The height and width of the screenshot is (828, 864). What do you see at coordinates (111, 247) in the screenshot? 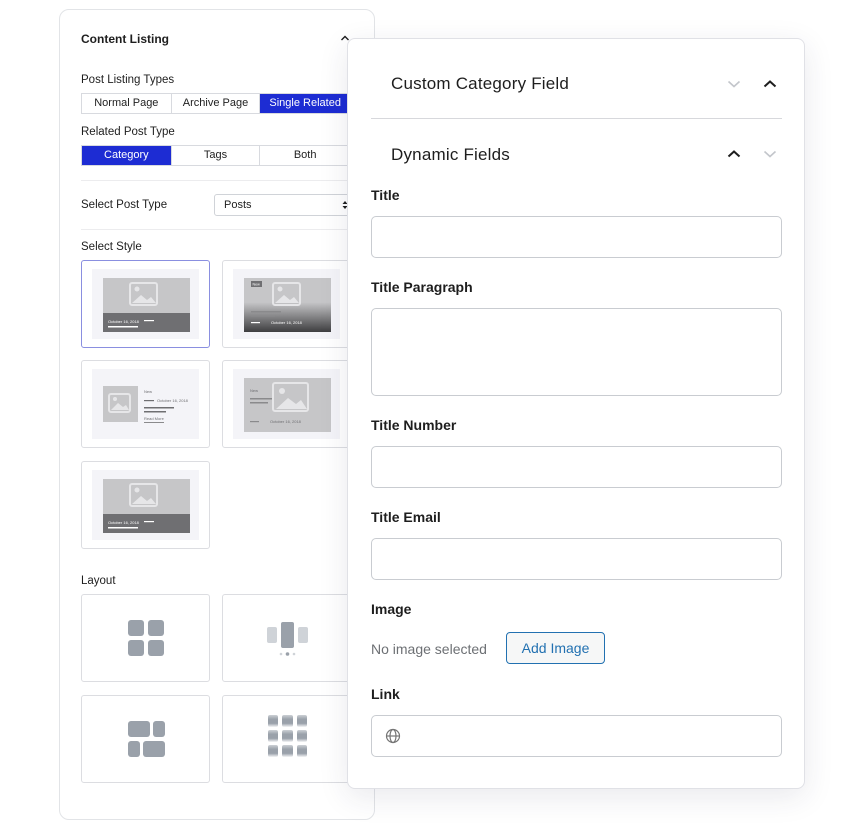
I see `select-style-label: Select Style` at bounding box center [111, 247].